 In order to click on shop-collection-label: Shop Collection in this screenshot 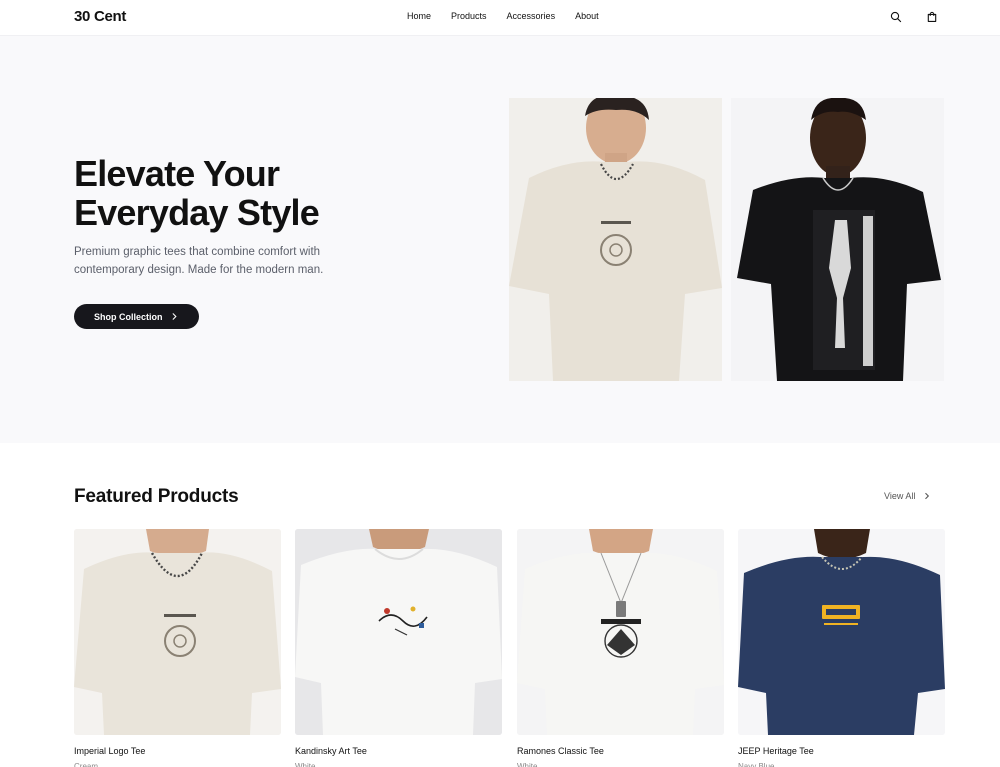, I will do `click(128, 316)`.